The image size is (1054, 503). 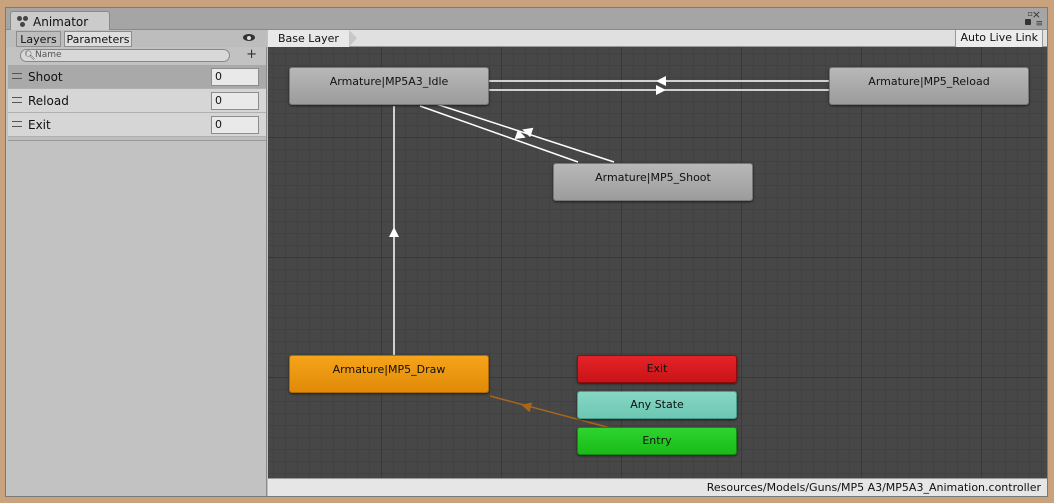 What do you see at coordinates (137, 139) in the screenshot?
I see `parameter-list-footer` at bounding box center [137, 139].